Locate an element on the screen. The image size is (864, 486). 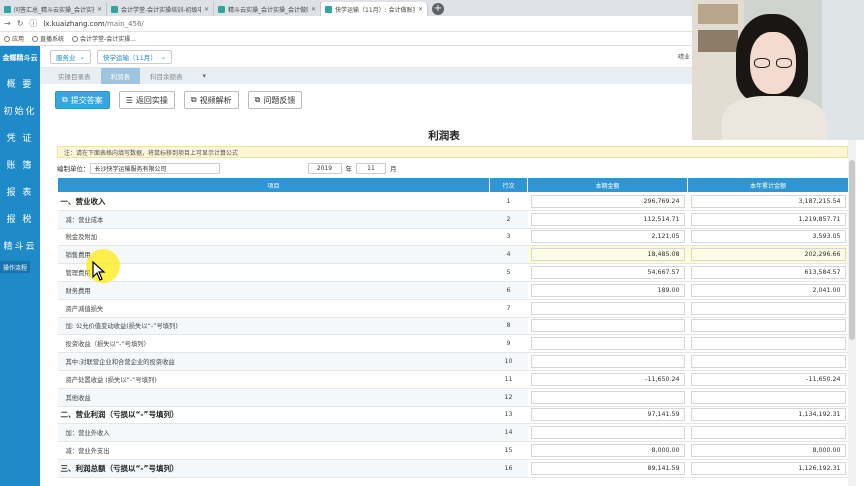
submit-answer-button: ⧉ 提交答案 is located at coordinates (82, 100).